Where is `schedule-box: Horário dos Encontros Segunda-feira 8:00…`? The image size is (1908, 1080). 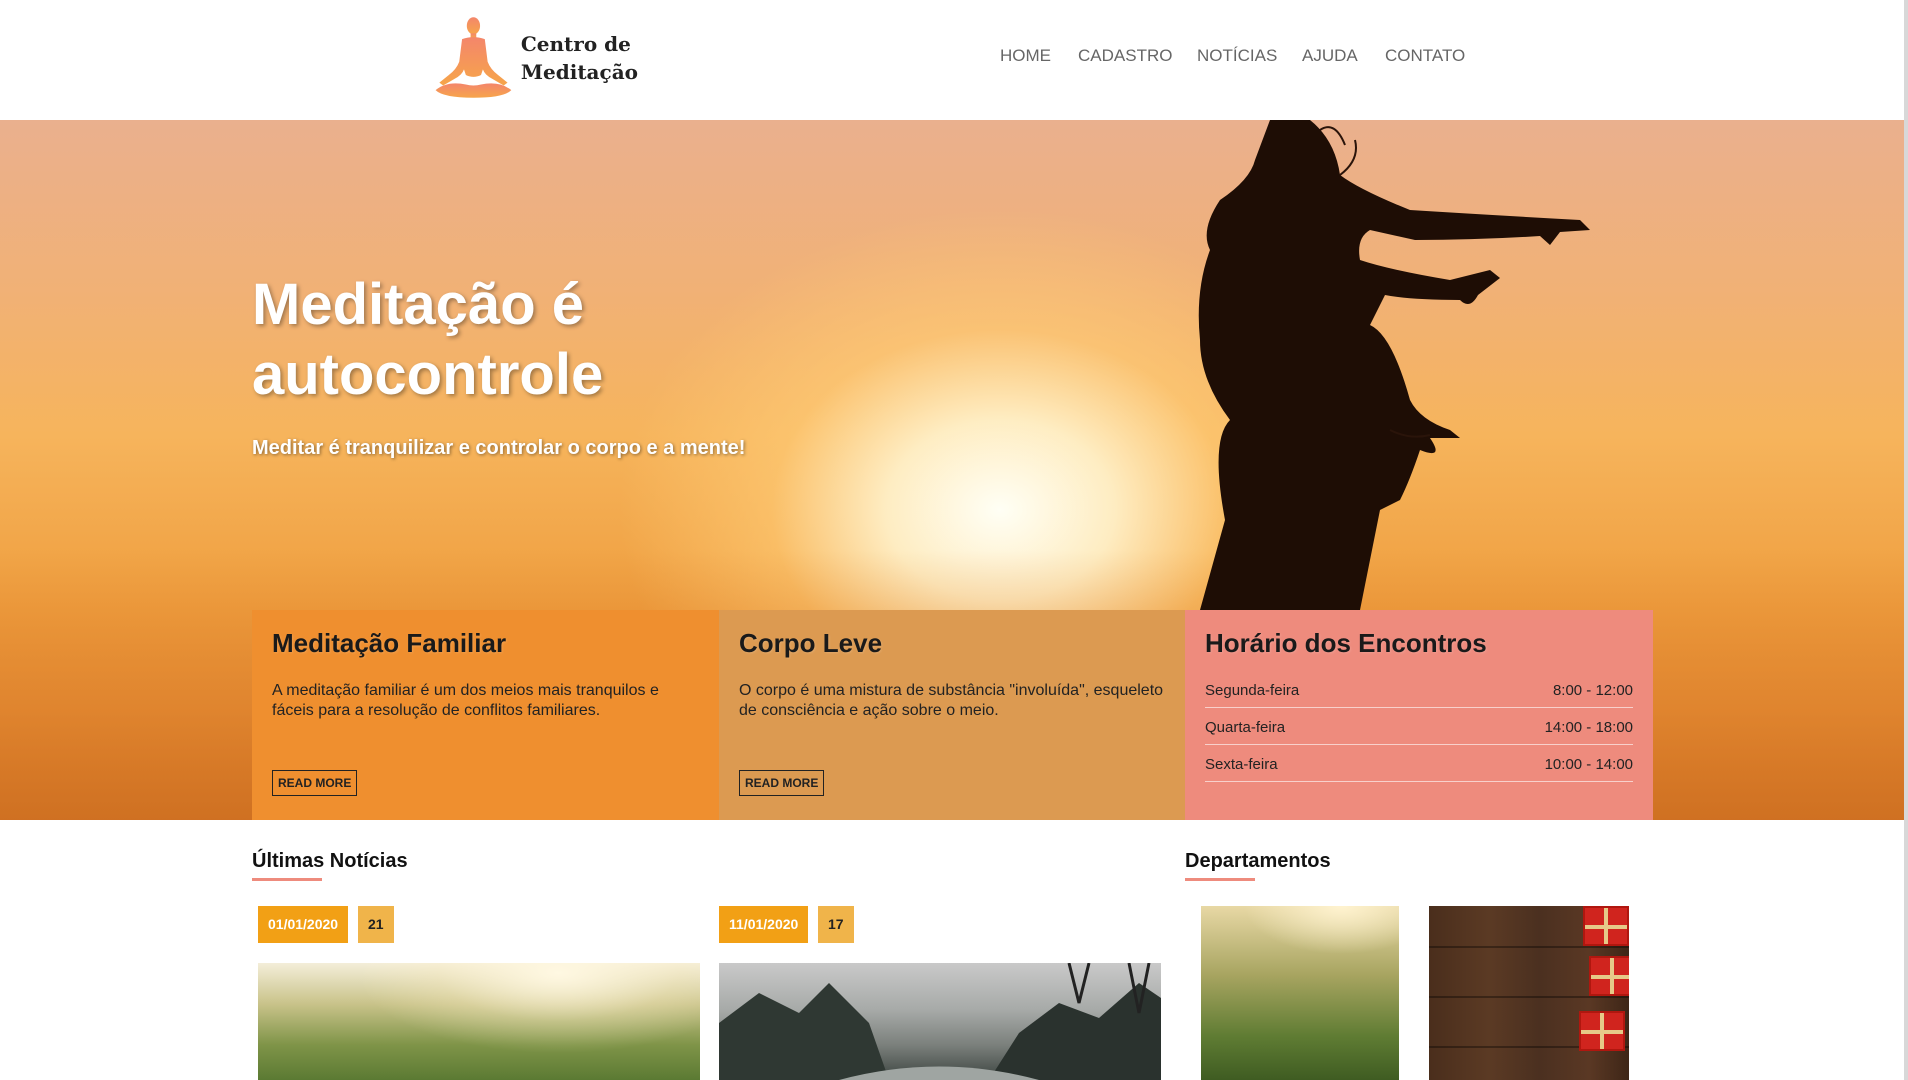
schedule-box: Horário dos Encontros Segunda-feira 8:00… is located at coordinates (1419, 715).